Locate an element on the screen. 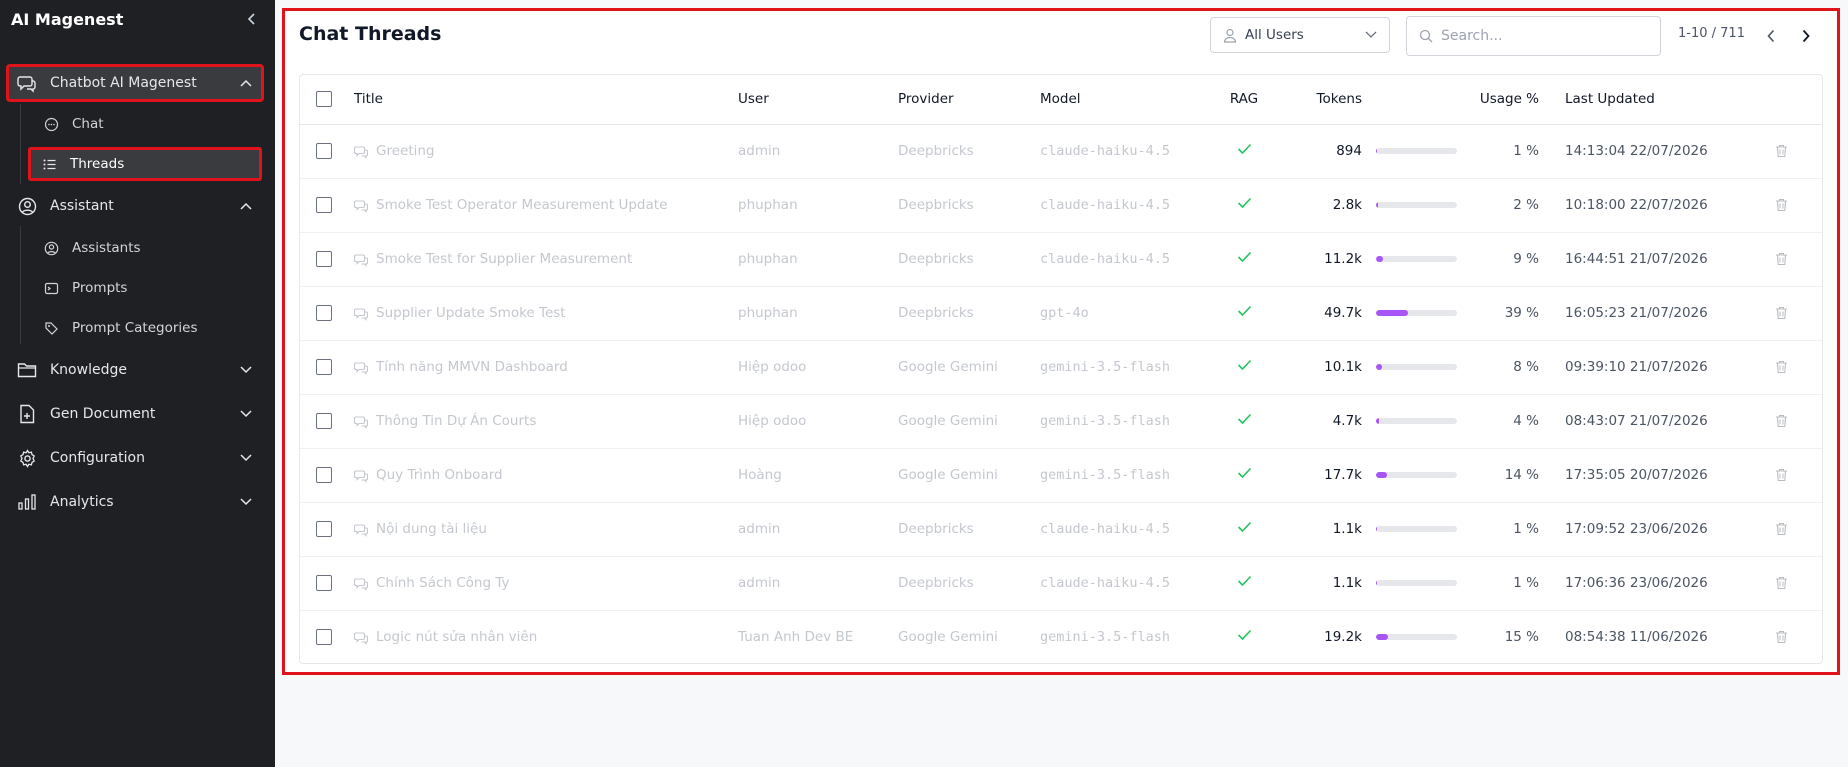 The image size is (1848, 767). thread-provider: Google Gemini is located at coordinates (948, 475).